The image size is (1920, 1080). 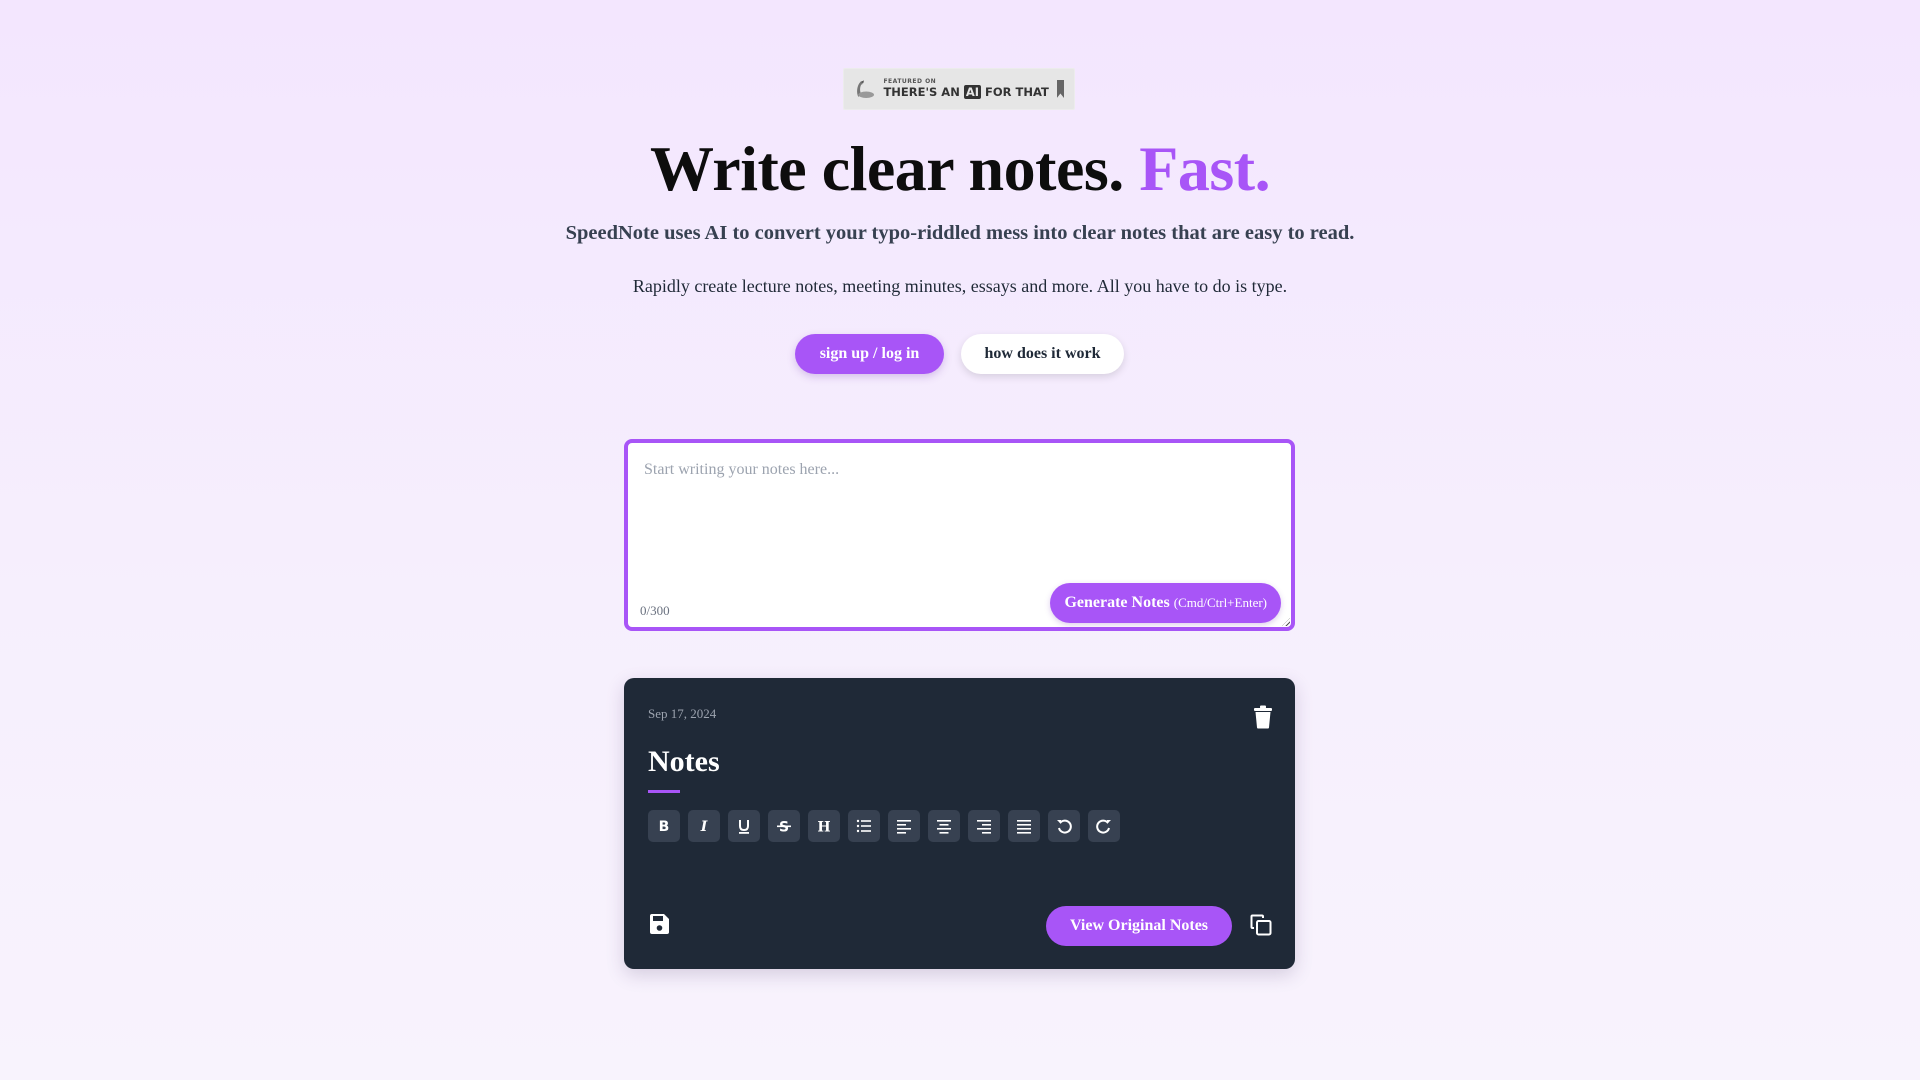 I want to click on align-justify-icon, so click(x=1024, y=827).